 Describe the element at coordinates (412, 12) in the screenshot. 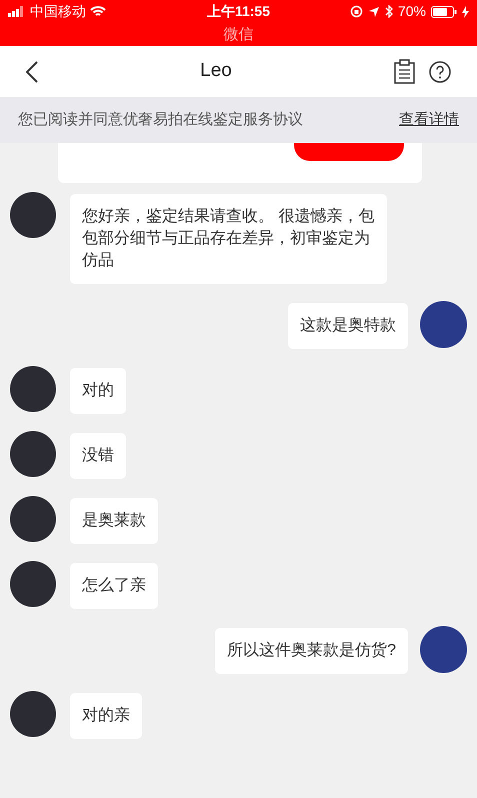

I see `battery-percent: 70%` at that location.